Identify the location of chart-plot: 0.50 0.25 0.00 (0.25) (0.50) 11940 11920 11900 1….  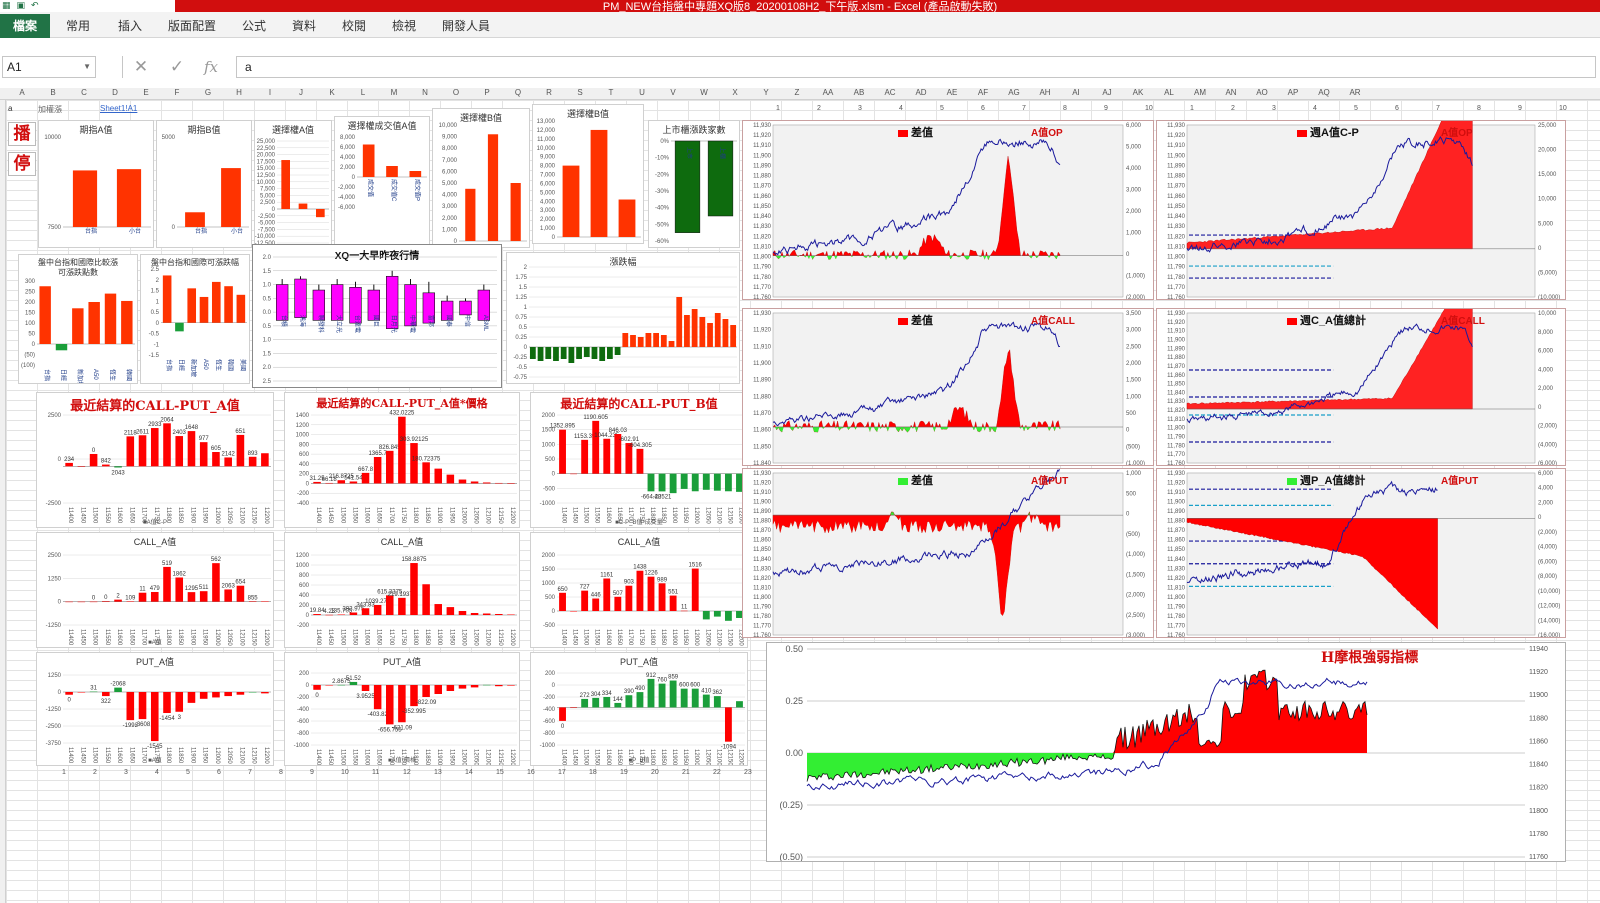
(1163, 752).